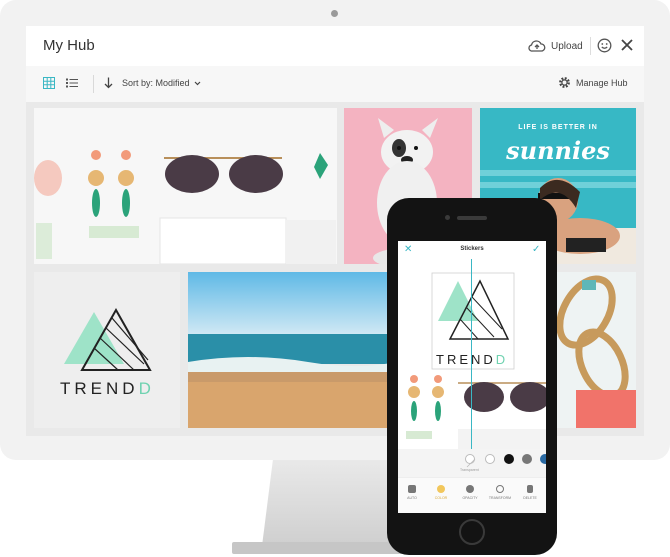 This screenshot has height=557, width=670. What do you see at coordinates (530, 489) in the screenshot?
I see `trash-icon` at bounding box center [530, 489].